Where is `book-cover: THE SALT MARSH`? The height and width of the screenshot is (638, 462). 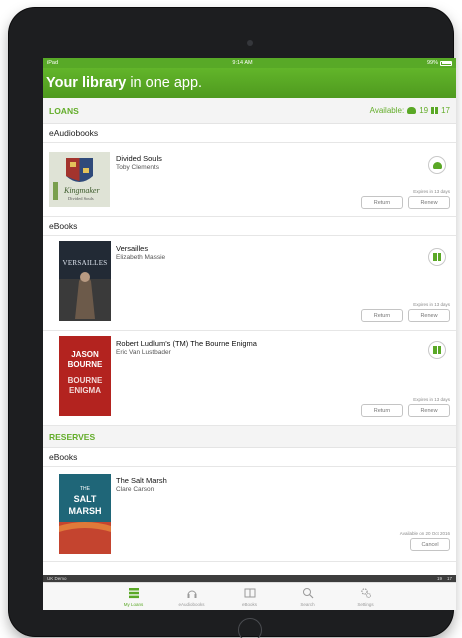
book-cover: THE SALT MARSH is located at coordinates (85, 514).